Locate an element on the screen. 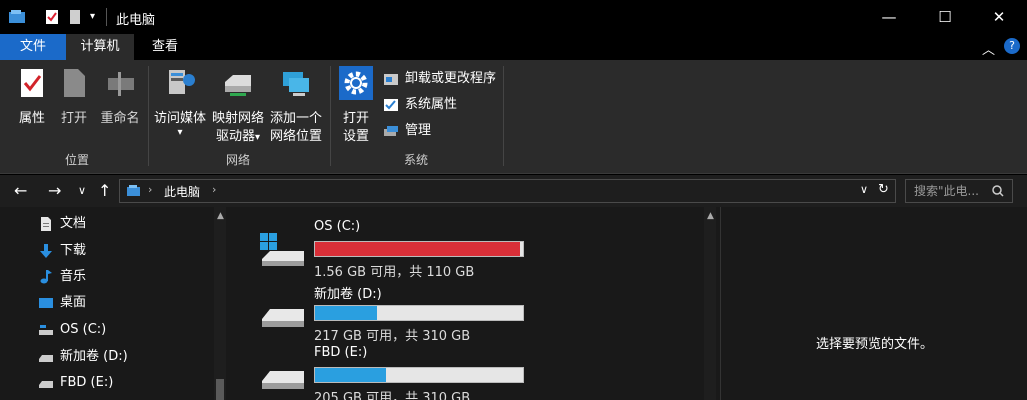 The width and height of the screenshot is (1027, 400). drive-space-info: 217 GB 可用，共 310 GB is located at coordinates (392, 336).